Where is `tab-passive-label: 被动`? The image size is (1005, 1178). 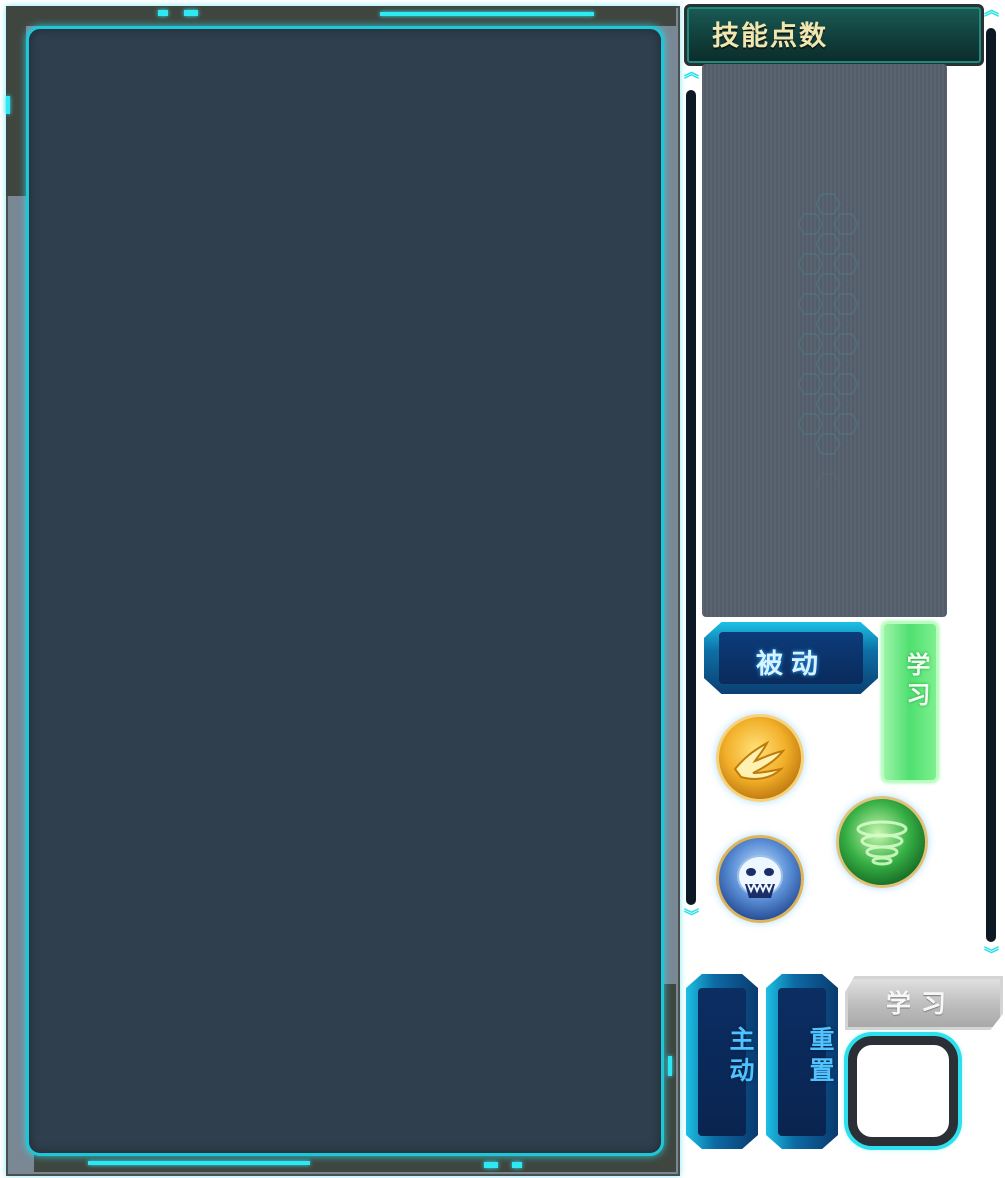 tab-passive-label: 被动 is located at coordinates (791, 664).